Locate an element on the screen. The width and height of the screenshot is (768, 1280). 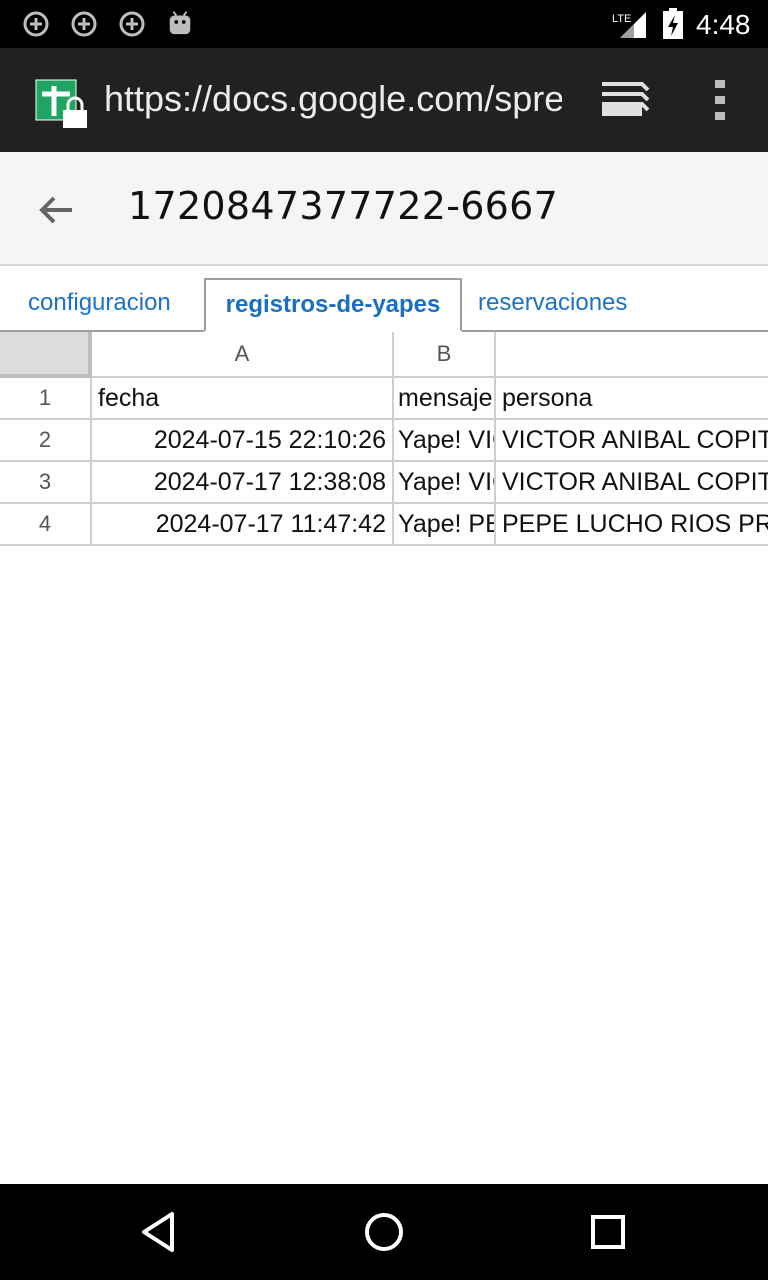
table-row: 1 fecha mensaje persona is located at coordinates (384, 399).